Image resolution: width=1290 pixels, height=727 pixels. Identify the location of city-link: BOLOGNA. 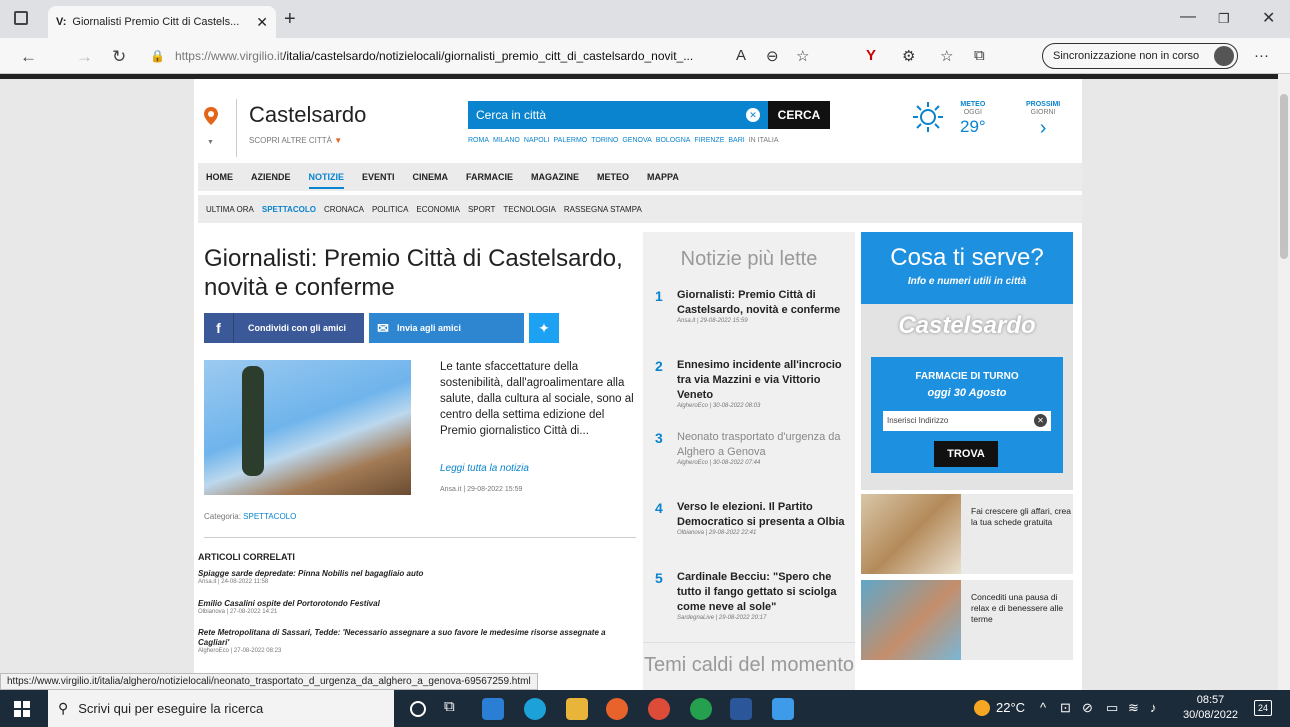
(673, 140).